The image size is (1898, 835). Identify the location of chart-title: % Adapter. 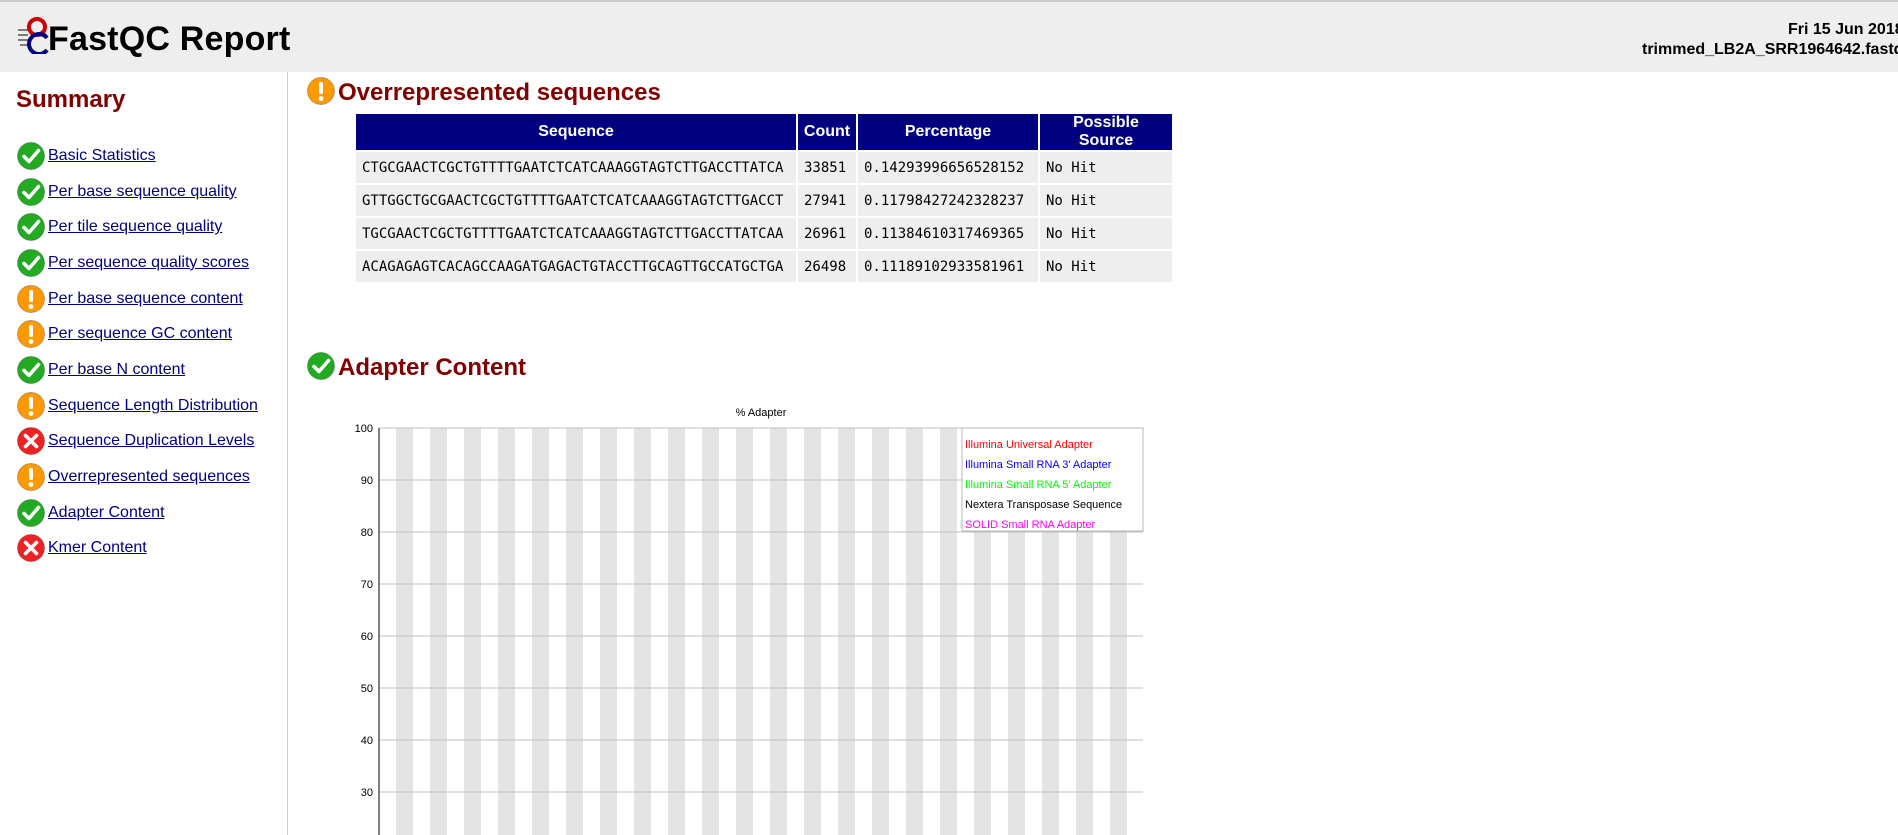
(761, 413).